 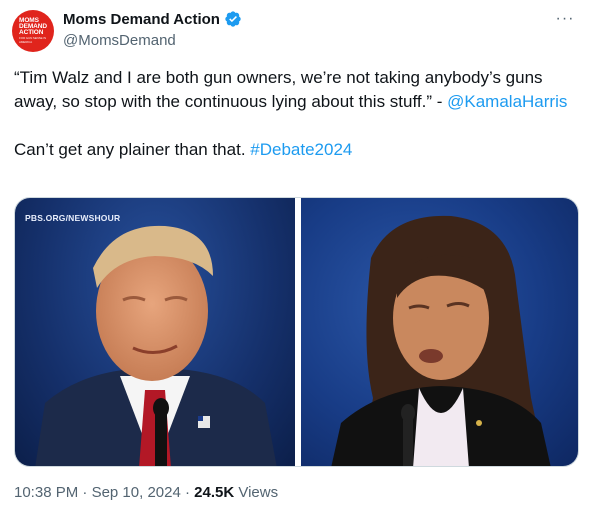 I want to click on views-count: 24.5K, so click(x=214, y=492).